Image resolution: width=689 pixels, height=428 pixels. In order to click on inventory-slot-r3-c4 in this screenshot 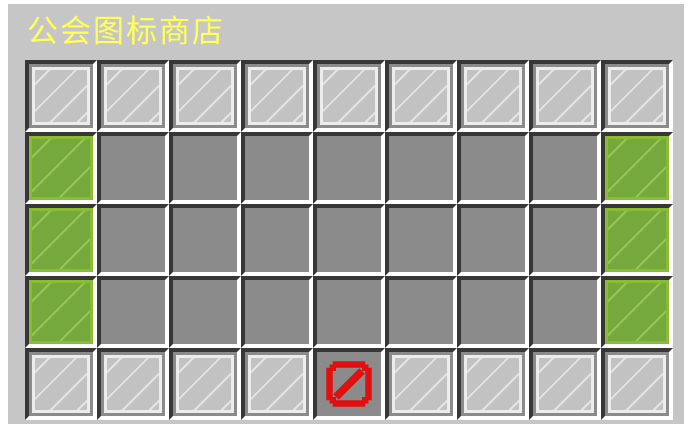, I will do `click(277, 240)`.